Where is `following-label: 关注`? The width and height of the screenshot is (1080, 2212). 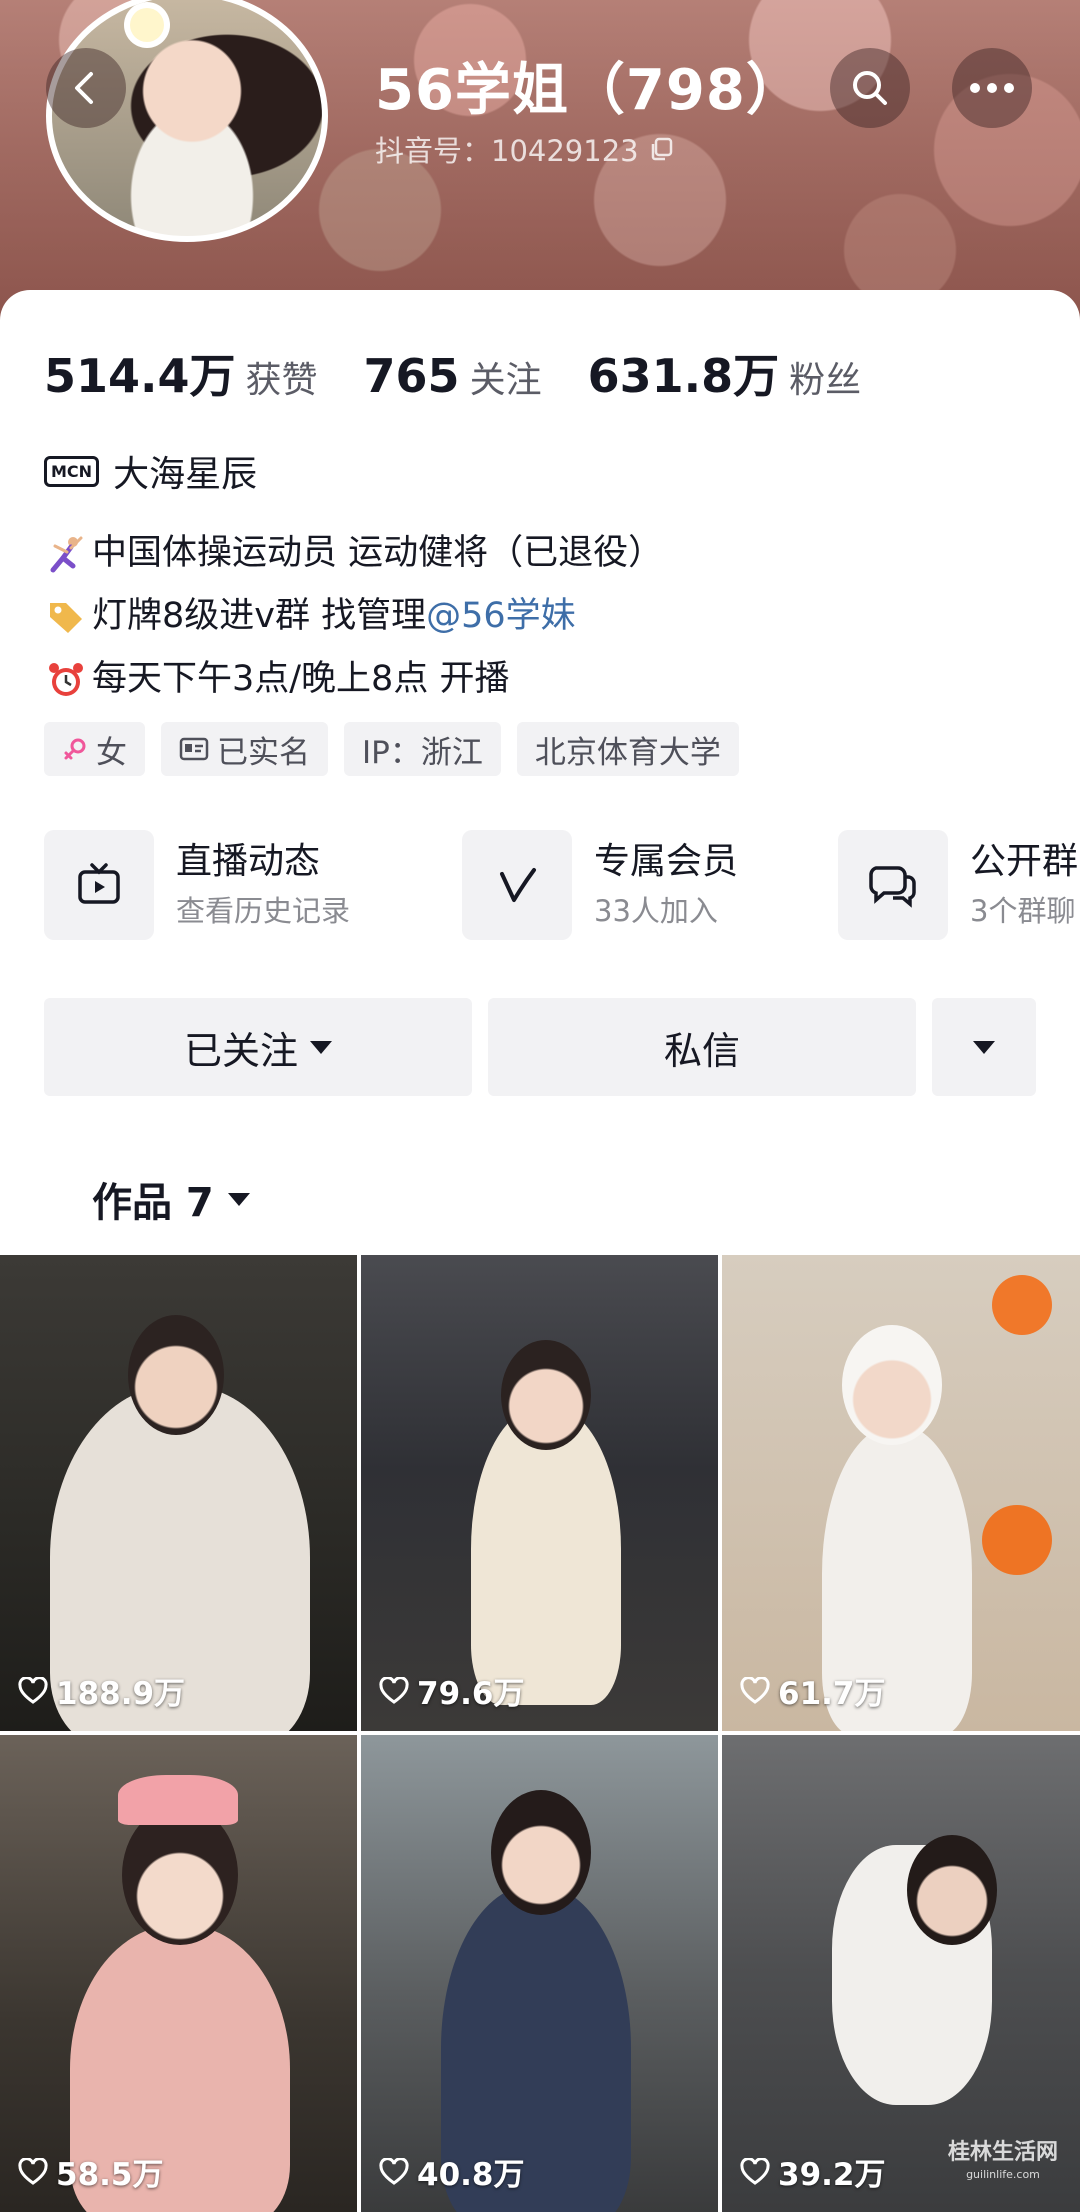 following-label: 关注 is located at coordinates (505, 380).